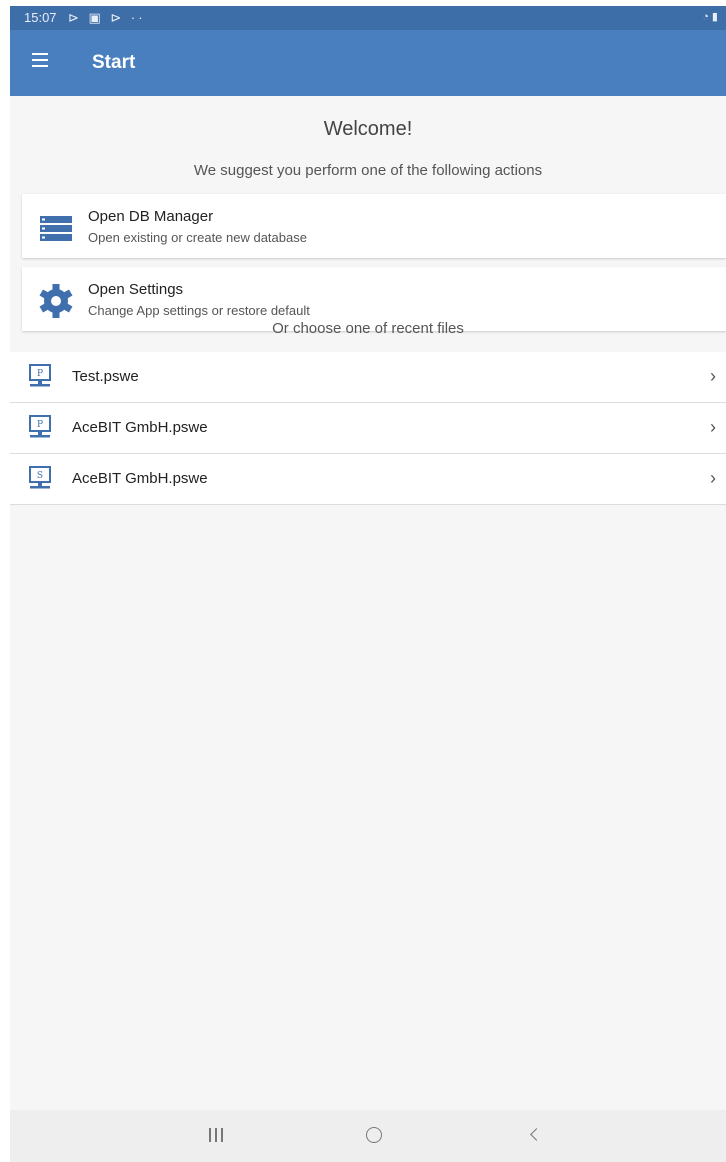 The image size is (726, 1162). I want to click on notification-icons: ⊳ ▣ ⊳ ··, so click(107, 17).